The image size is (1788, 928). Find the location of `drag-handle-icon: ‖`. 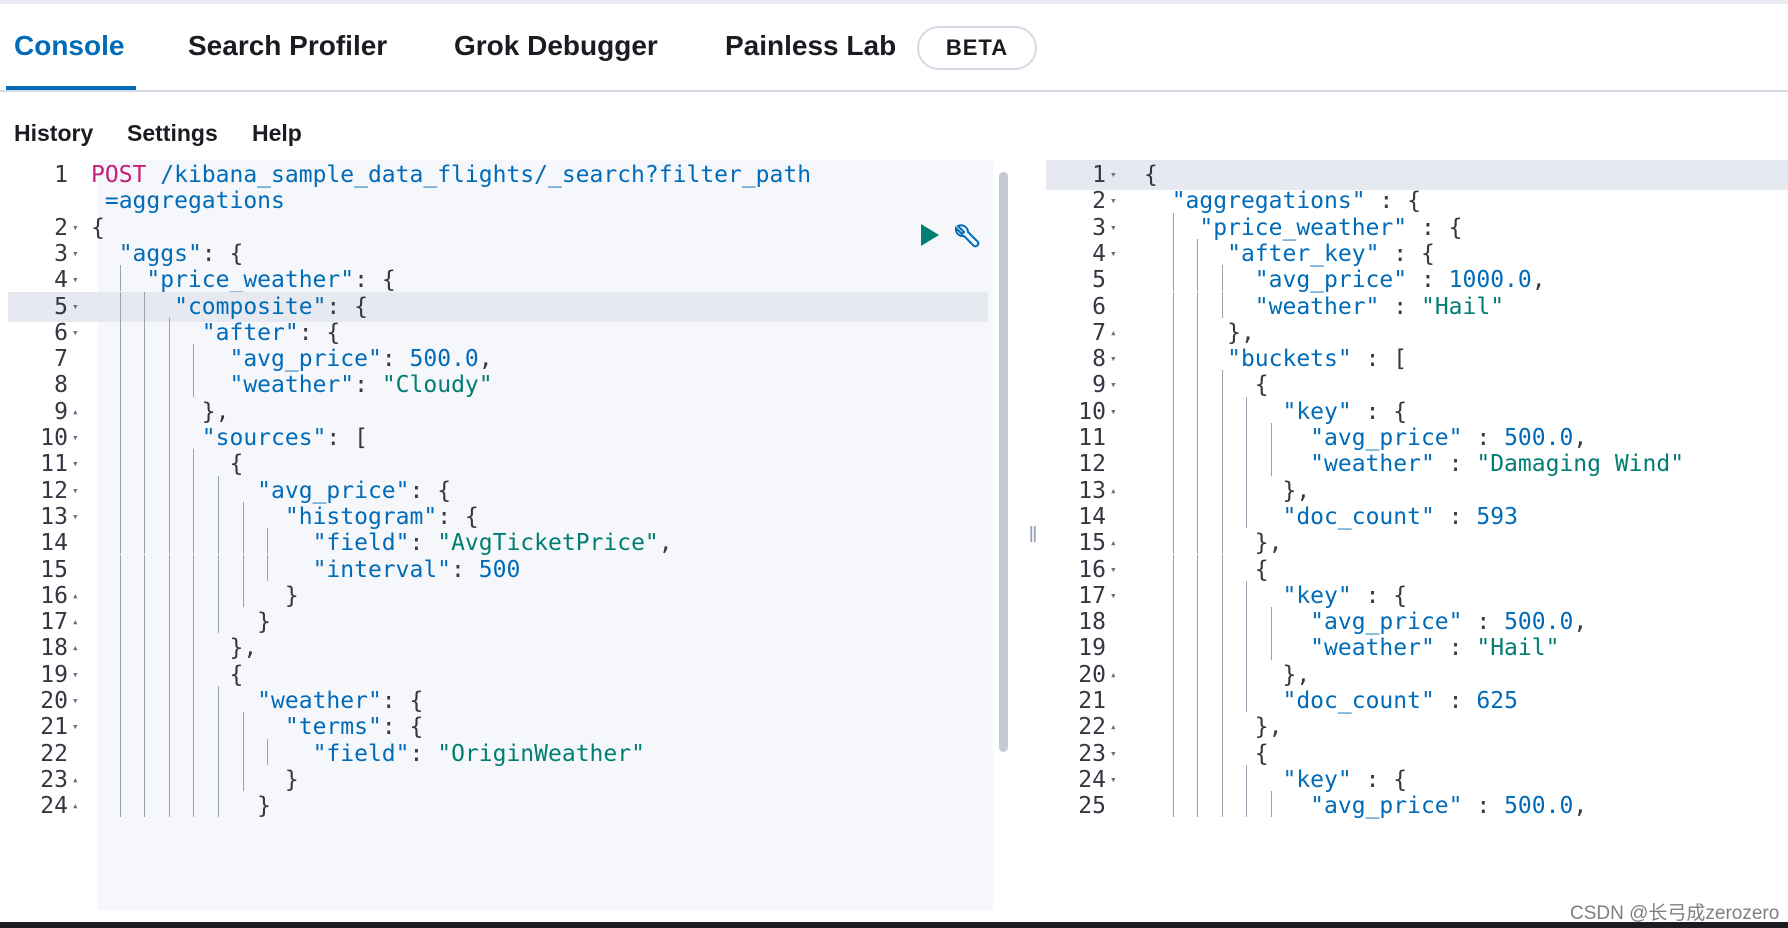

drag-handle-icon: ‖ is located at coordinates (1033, 535).